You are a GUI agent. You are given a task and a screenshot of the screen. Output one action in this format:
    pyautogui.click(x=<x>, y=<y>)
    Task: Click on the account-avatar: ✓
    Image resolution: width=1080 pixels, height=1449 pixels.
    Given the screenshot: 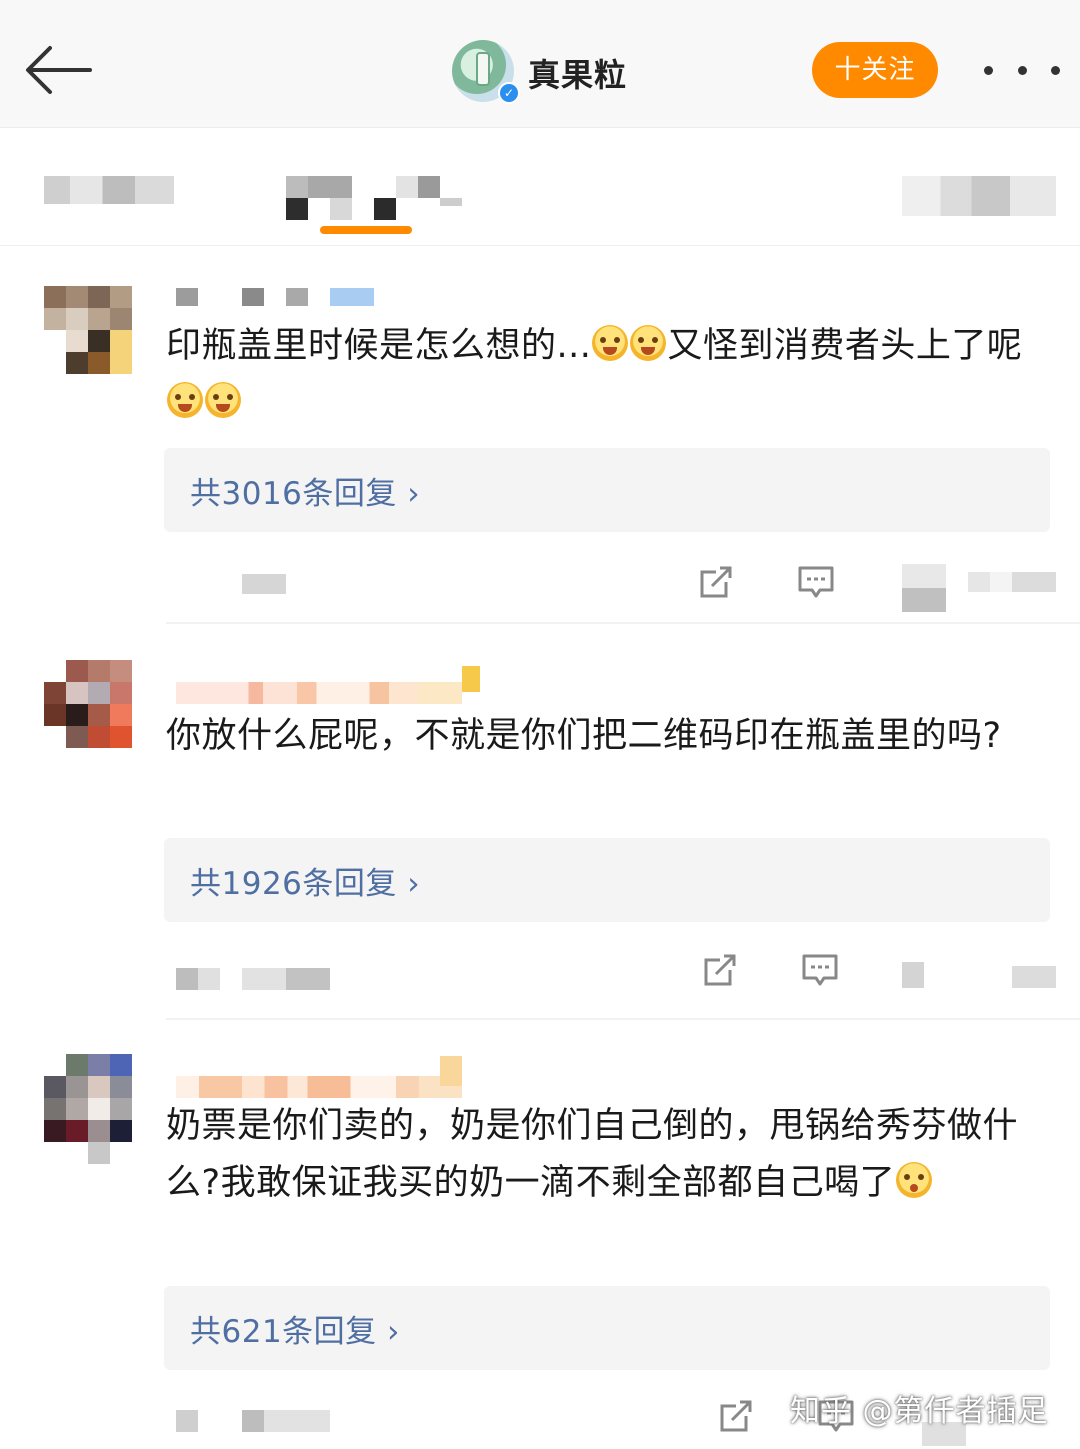 What is the action you would take?
    pyautogui.click(x=486, y=72)
    